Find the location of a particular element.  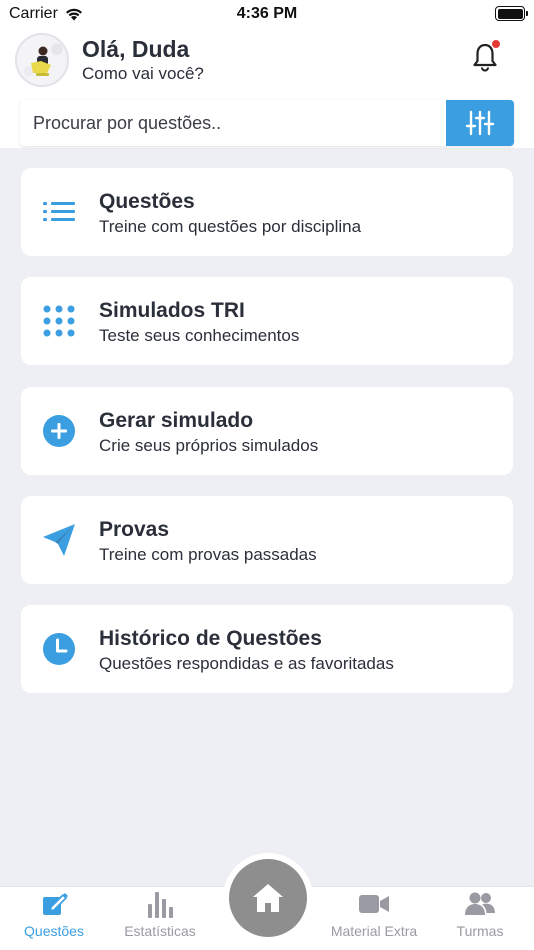

menu-card-provas: Provas Treine com provas passadas is located at coordinates (267, 540).